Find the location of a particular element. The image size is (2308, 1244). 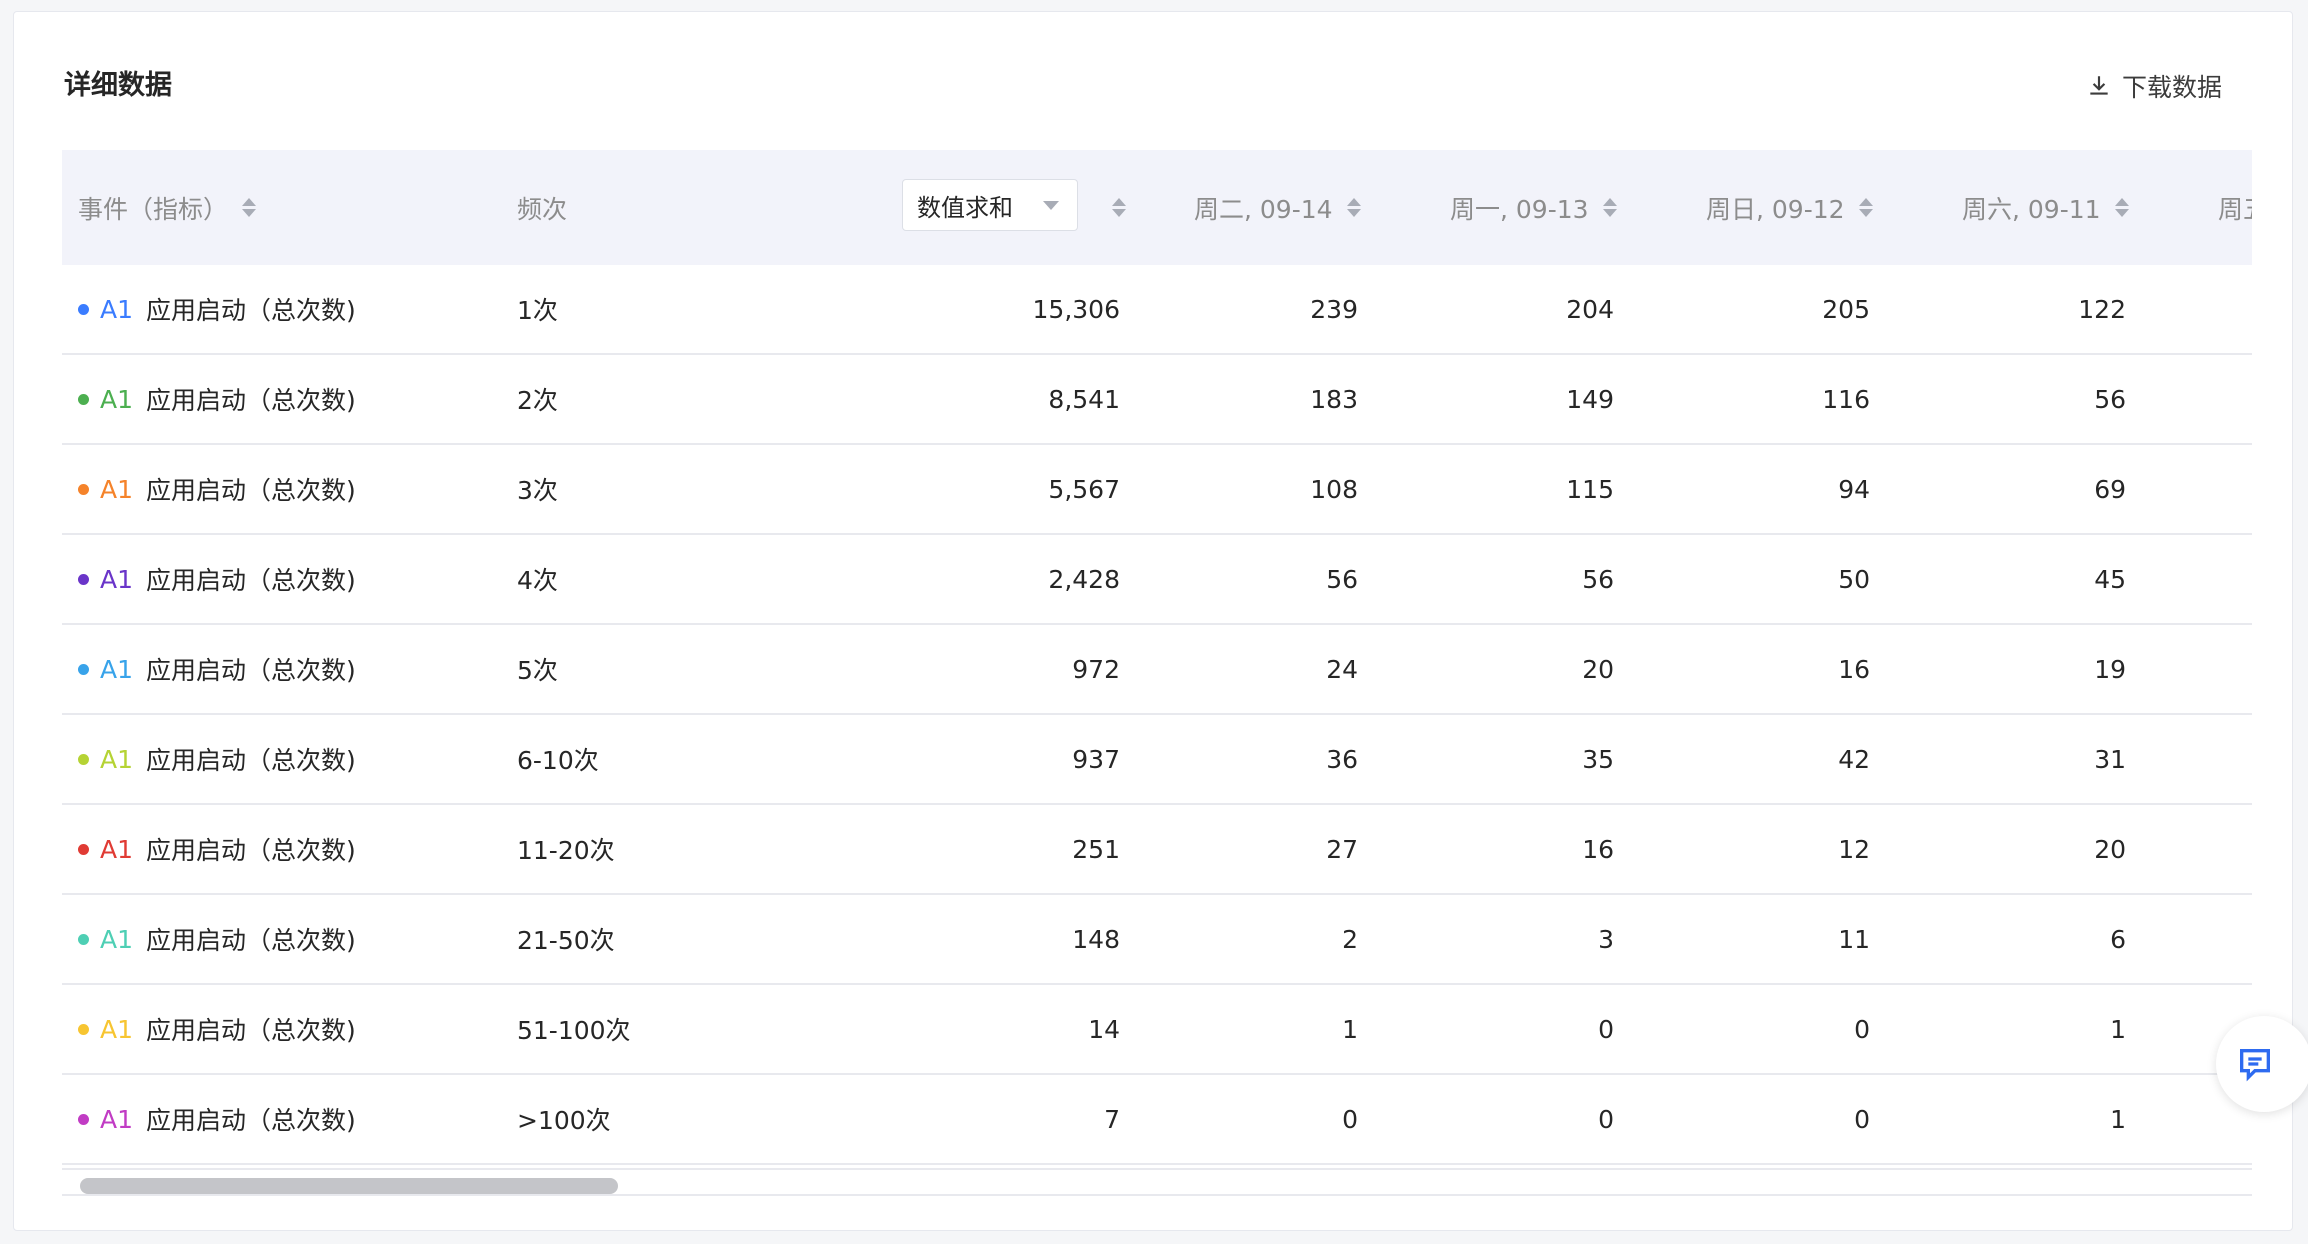

download-icon is located at coordinates (2099, 85).